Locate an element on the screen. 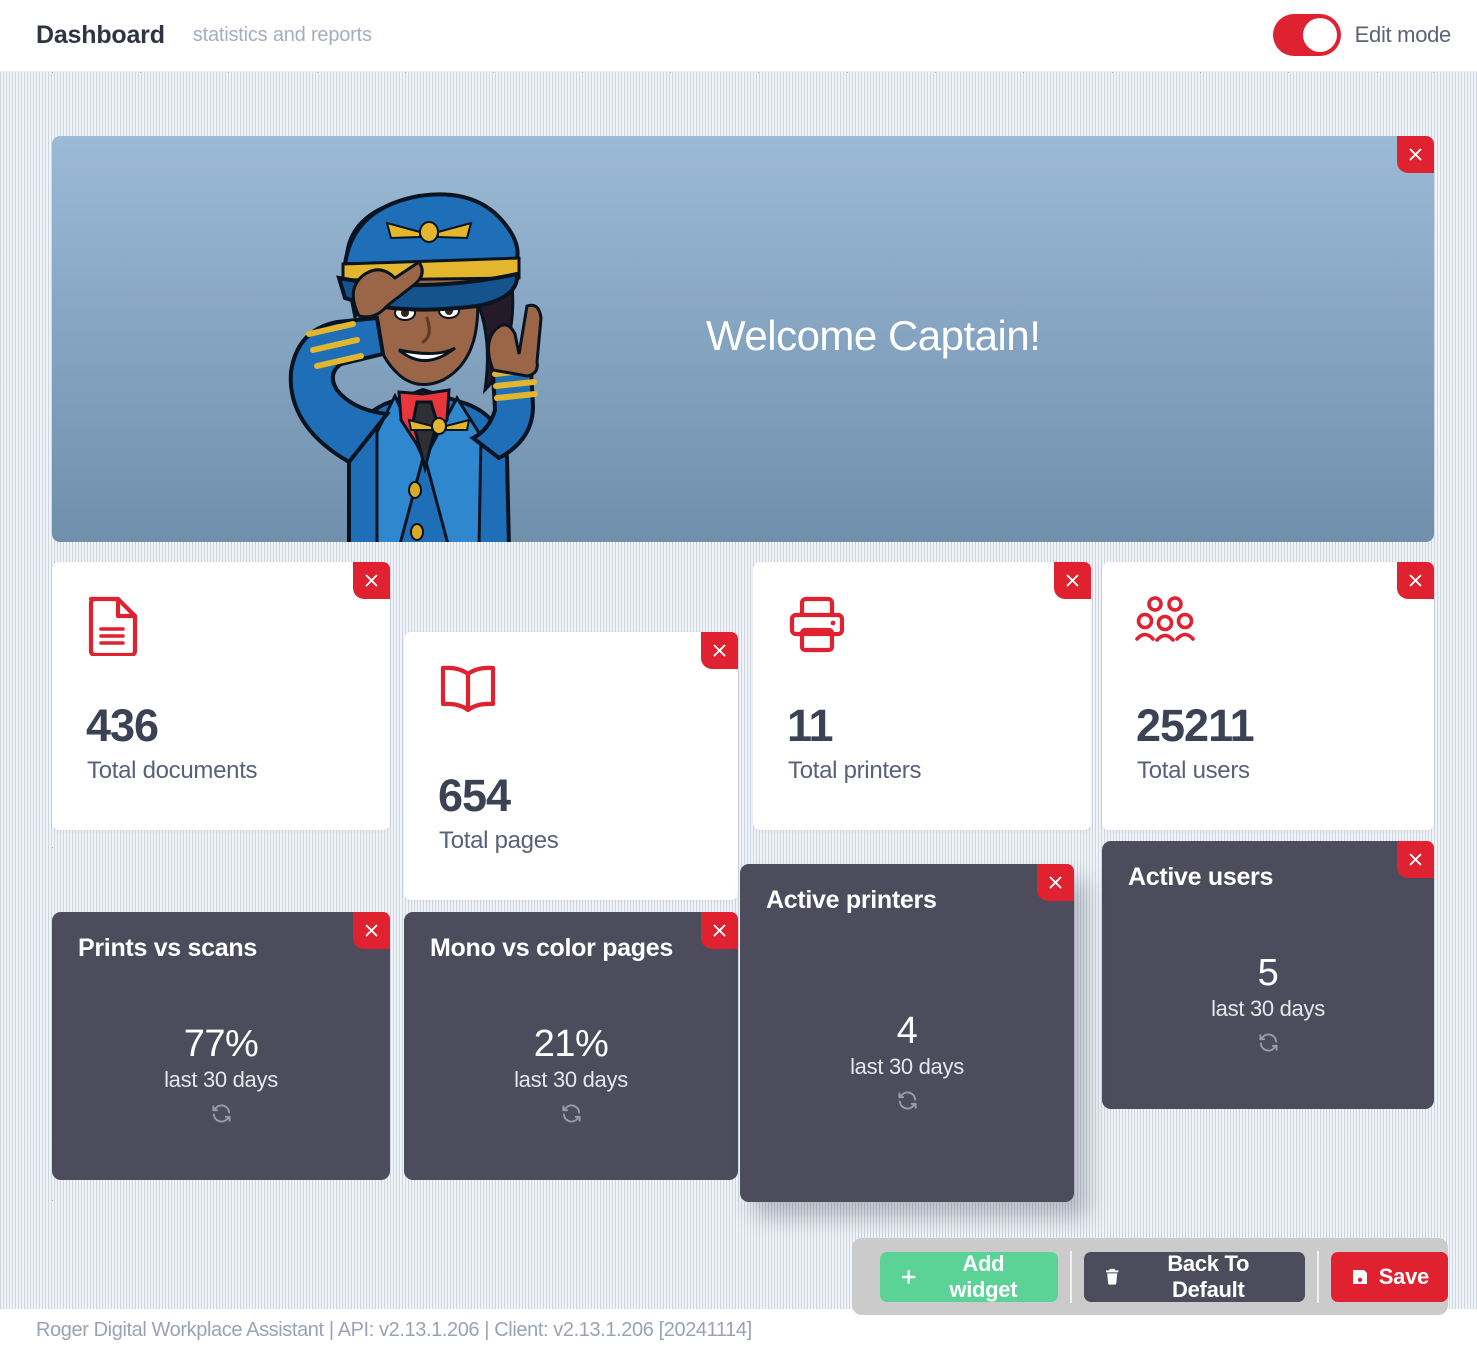 The width and height of the screenshot is (1477, 1351). metric-value: 21% is located at coordinates (571, 1044).